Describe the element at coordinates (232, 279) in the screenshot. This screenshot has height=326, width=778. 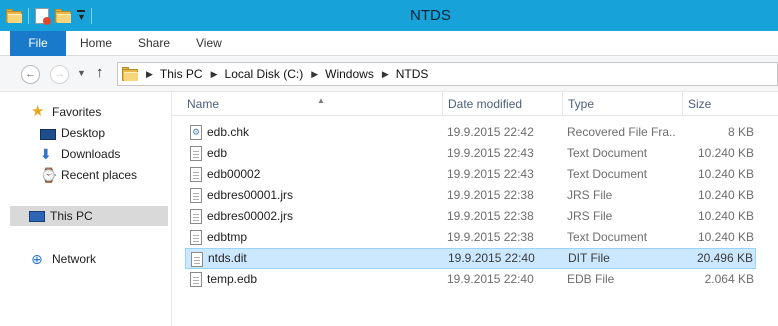
I see `file-name: temp.edb` at that location.